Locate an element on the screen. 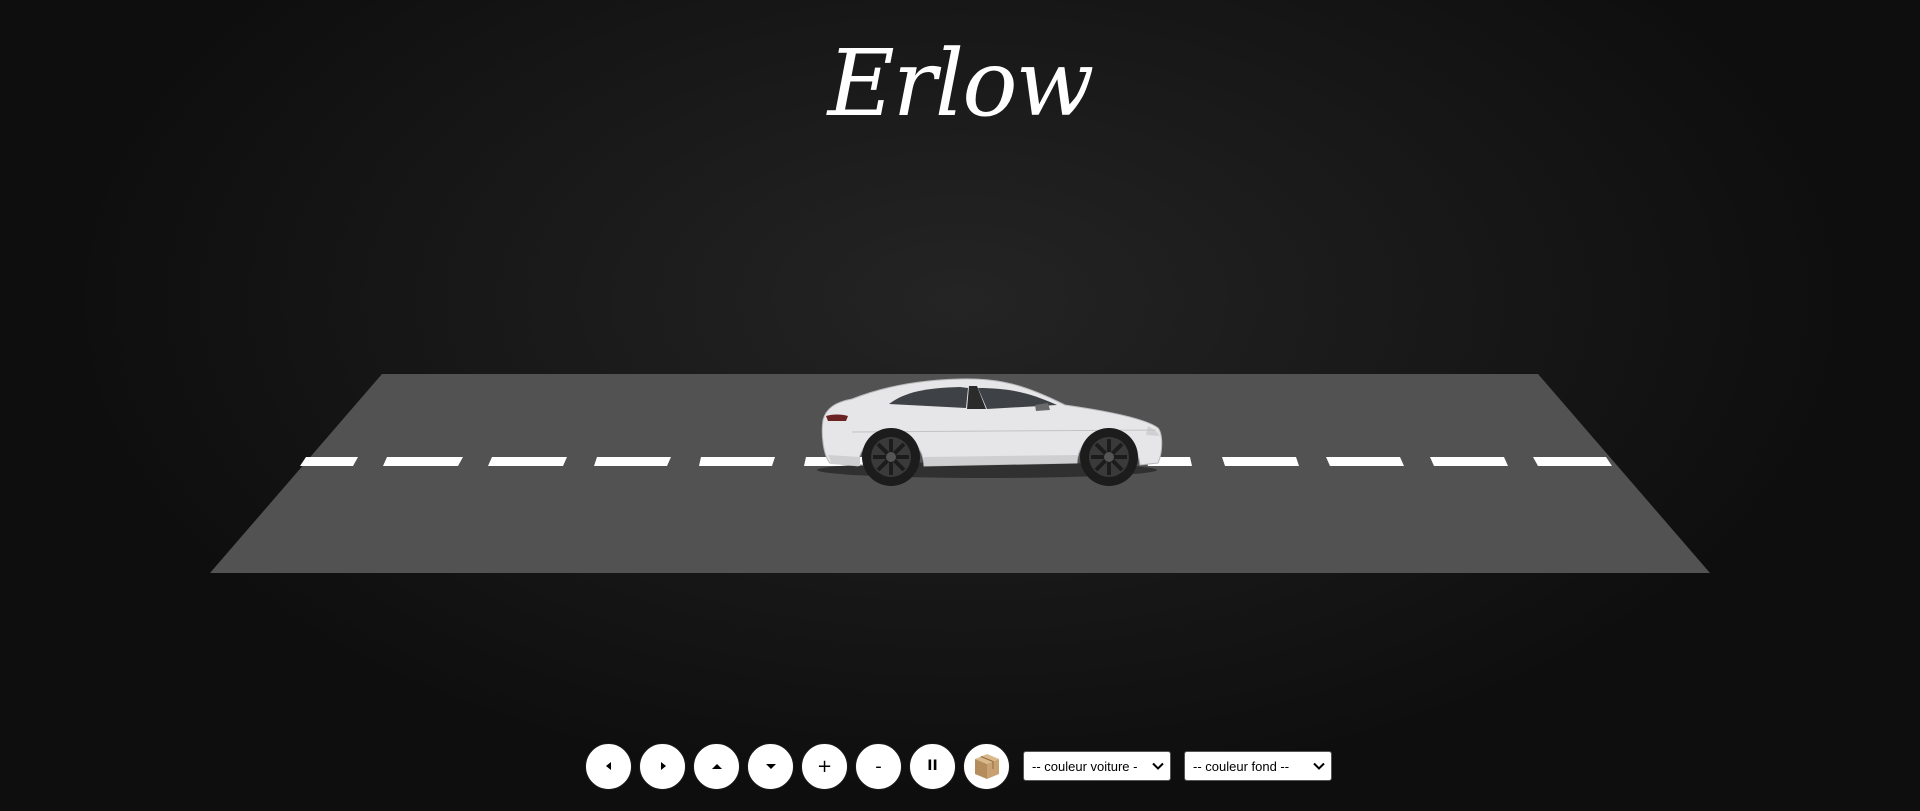 The image size is (1920, 811). rear-wheel is located at coordinates (891, 457).